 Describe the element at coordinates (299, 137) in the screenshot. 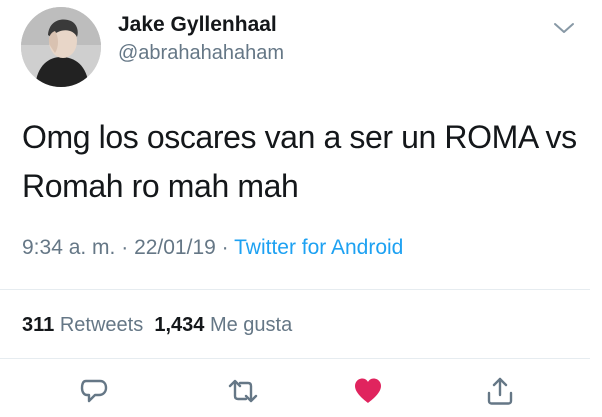

I see `tweet-text-line: Omg los oscares van a ser un ROMA vs` at that location.